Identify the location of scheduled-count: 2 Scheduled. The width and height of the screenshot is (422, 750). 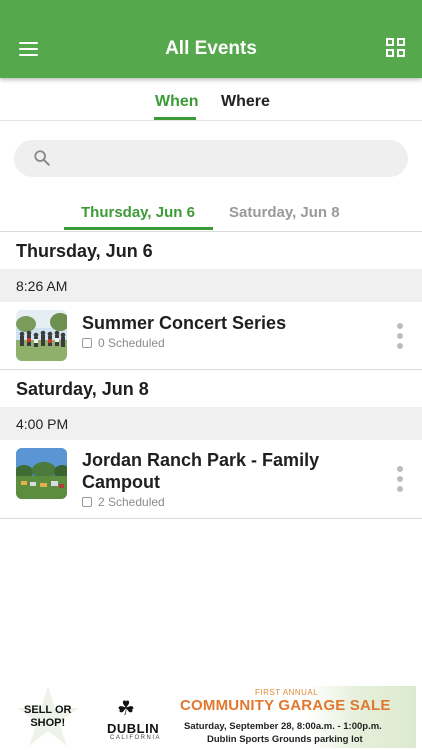
(131, 502).